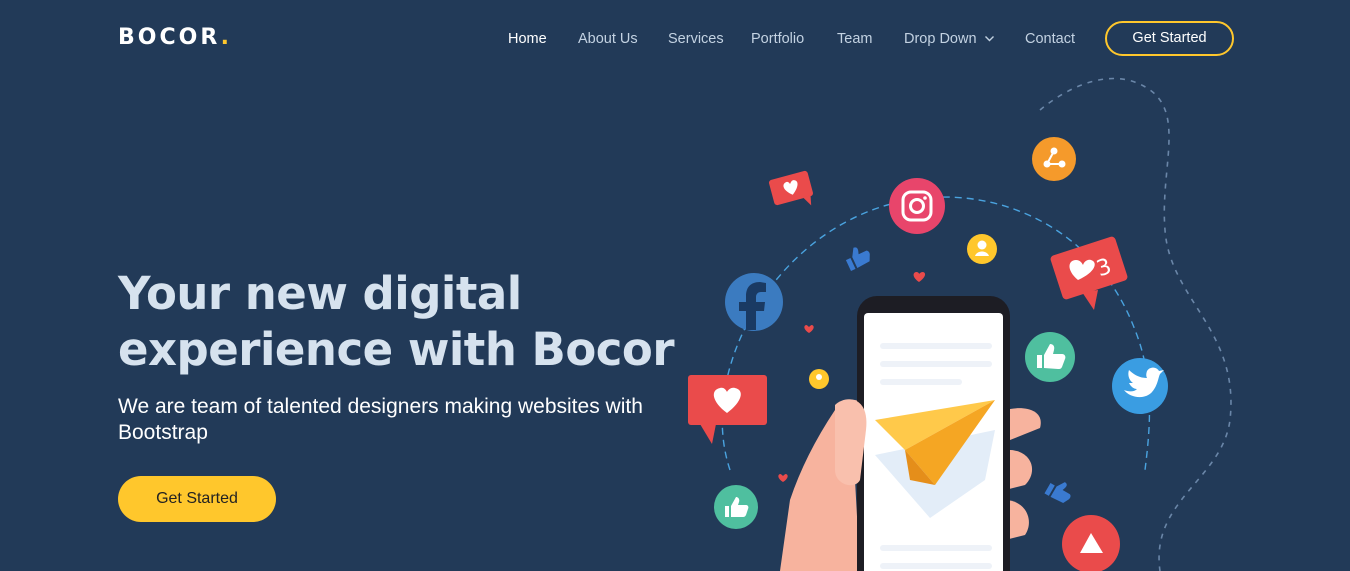 The width and height of the screenshot is (1350, 571). Describe the element at coordinates (917, 206) in the screenshot. I see `instagram-icon` at that location.